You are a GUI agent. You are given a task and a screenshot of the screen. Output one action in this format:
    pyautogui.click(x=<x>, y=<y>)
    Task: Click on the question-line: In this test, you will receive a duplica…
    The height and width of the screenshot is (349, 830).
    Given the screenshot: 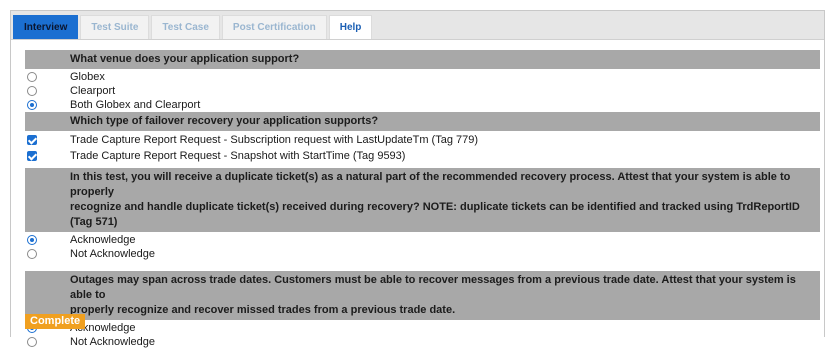 What is the action you would take?
    pyautogui.click(x=430, y=184)
    